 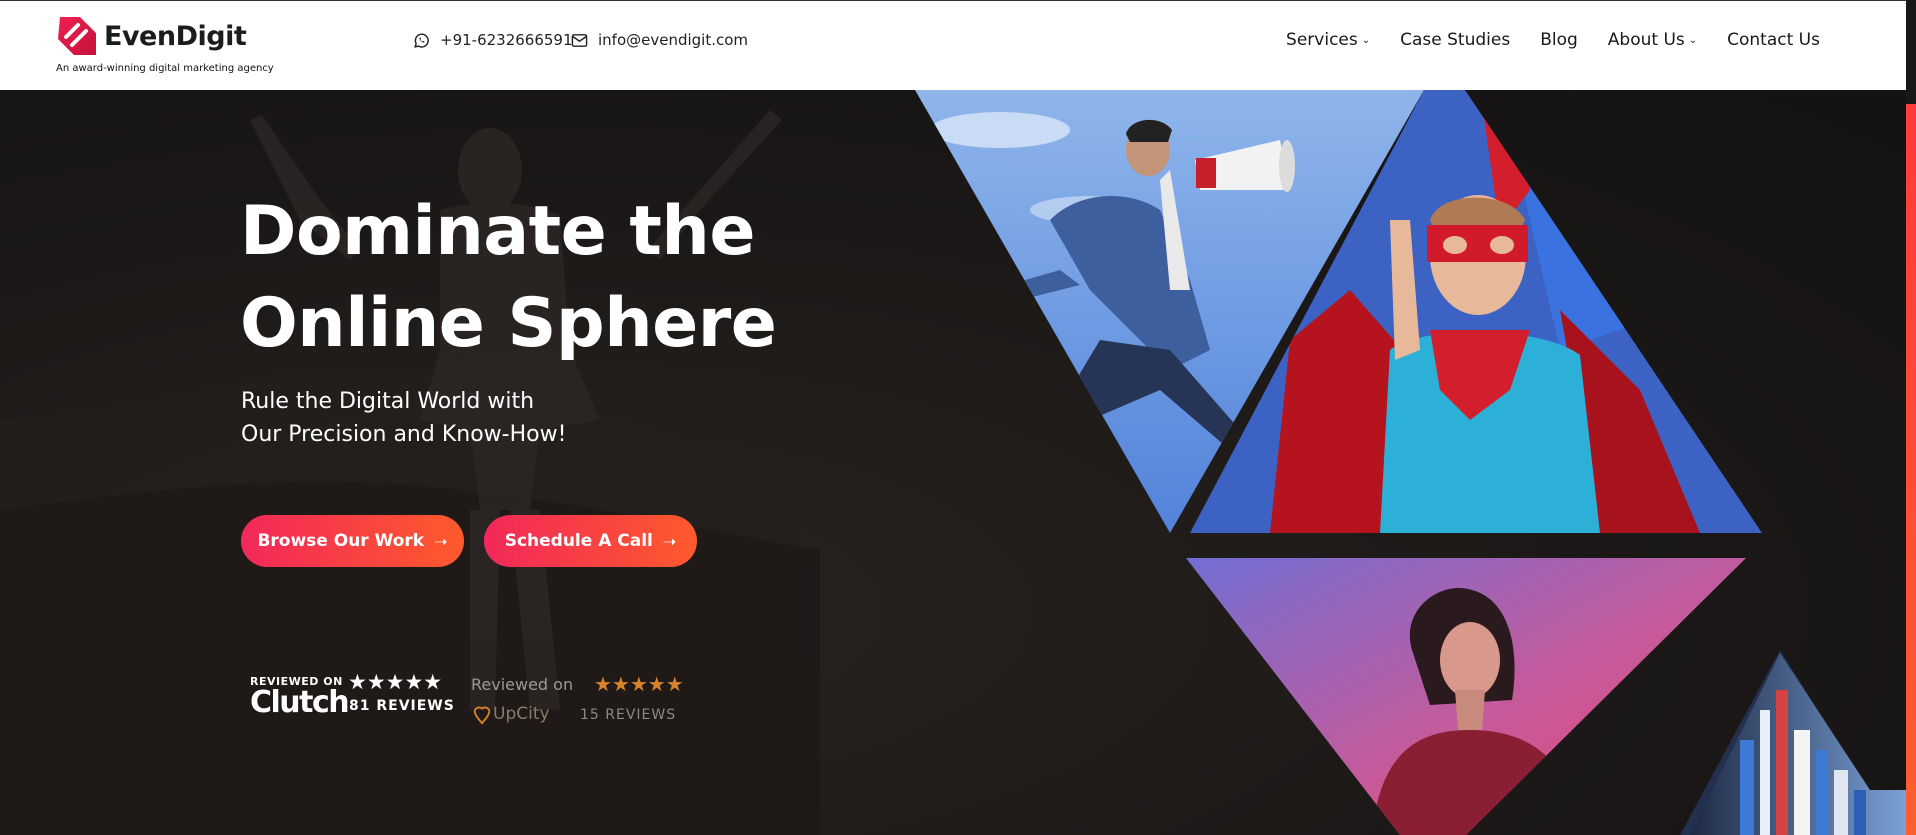 I want to click on upcity-review-count: 15 REVIEWS, so click(x=628, y=715).